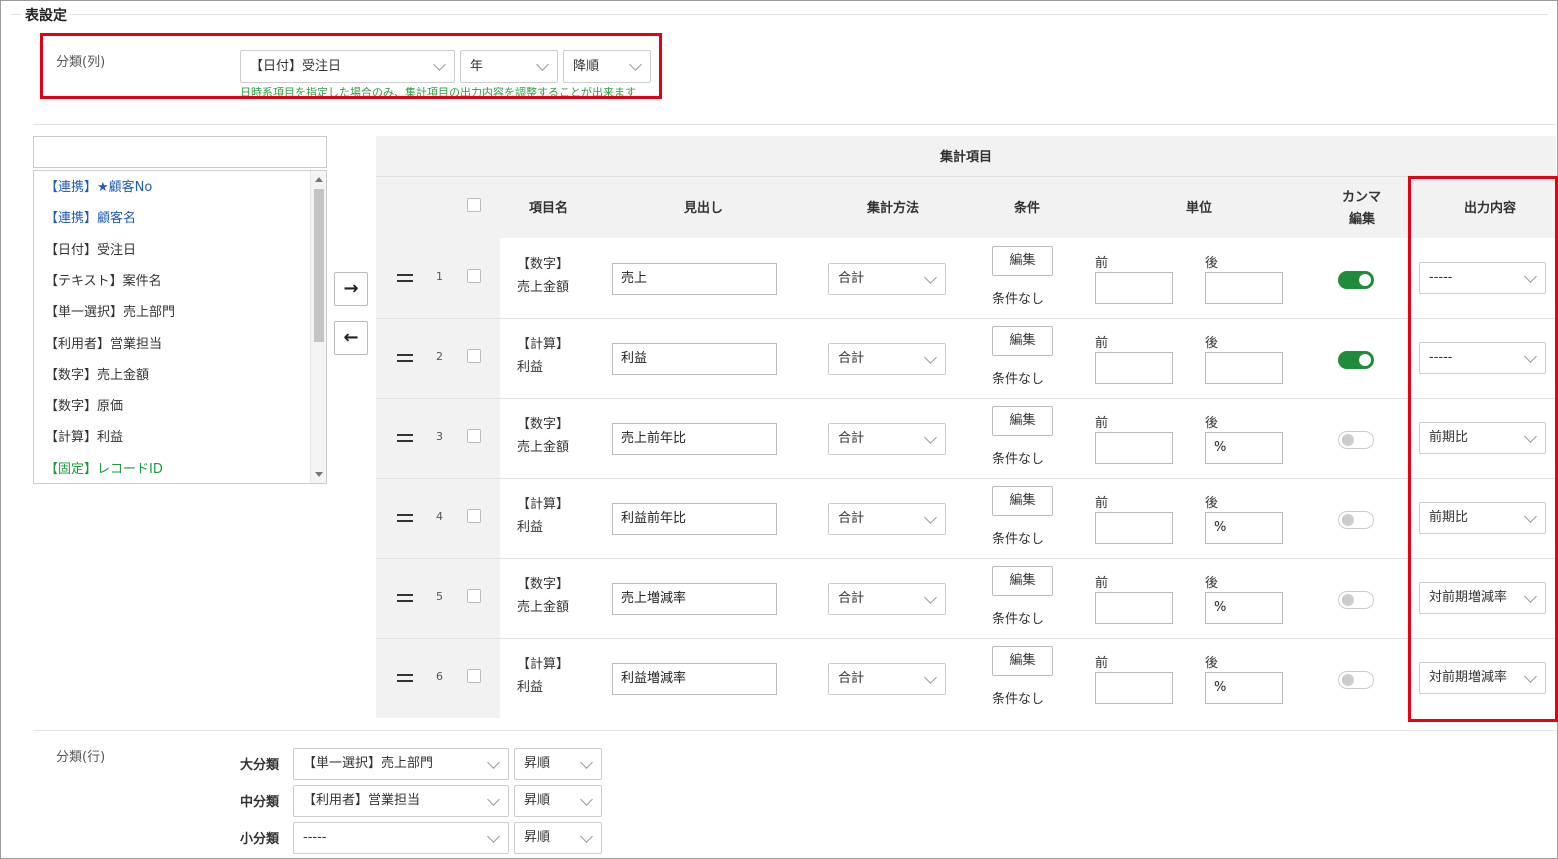  What do you see at coordinates (81, 757) in the screenshot?
I see `row-class-label: 分類(行)` at bounding box center [81, 757].